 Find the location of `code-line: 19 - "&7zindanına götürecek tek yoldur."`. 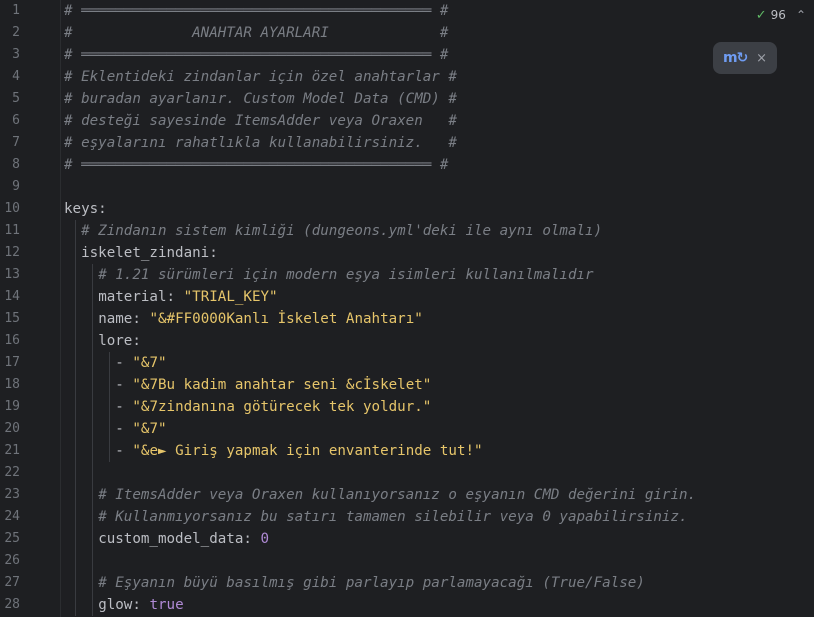

code-line: 19 - "&7zindanına götürecek tek yoldur." is located at coordinates (407, 407).